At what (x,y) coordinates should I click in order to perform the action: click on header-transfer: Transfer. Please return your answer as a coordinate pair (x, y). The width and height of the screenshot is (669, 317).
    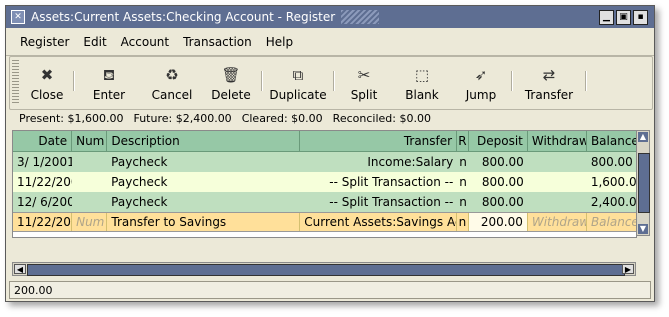
    Looking at the image, I should click on (379, 141).